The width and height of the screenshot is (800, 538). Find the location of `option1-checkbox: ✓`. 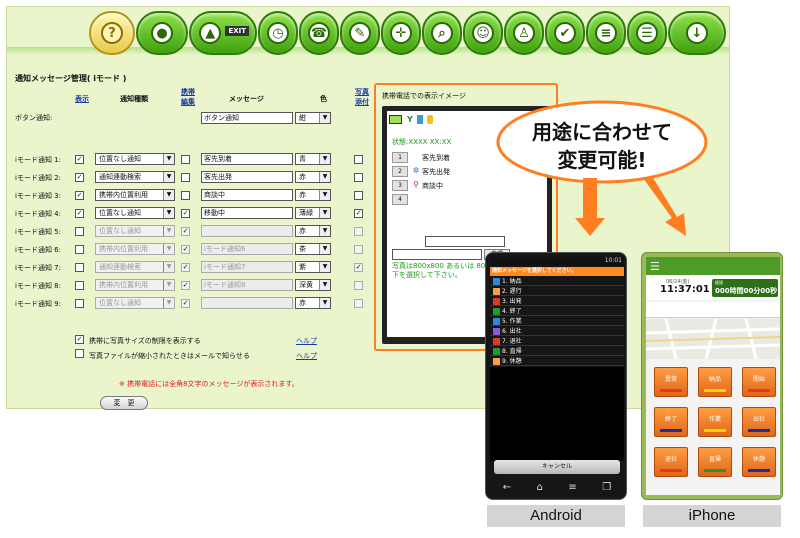

option1-checkbox: ✓ is located at coordinates (79, 339).